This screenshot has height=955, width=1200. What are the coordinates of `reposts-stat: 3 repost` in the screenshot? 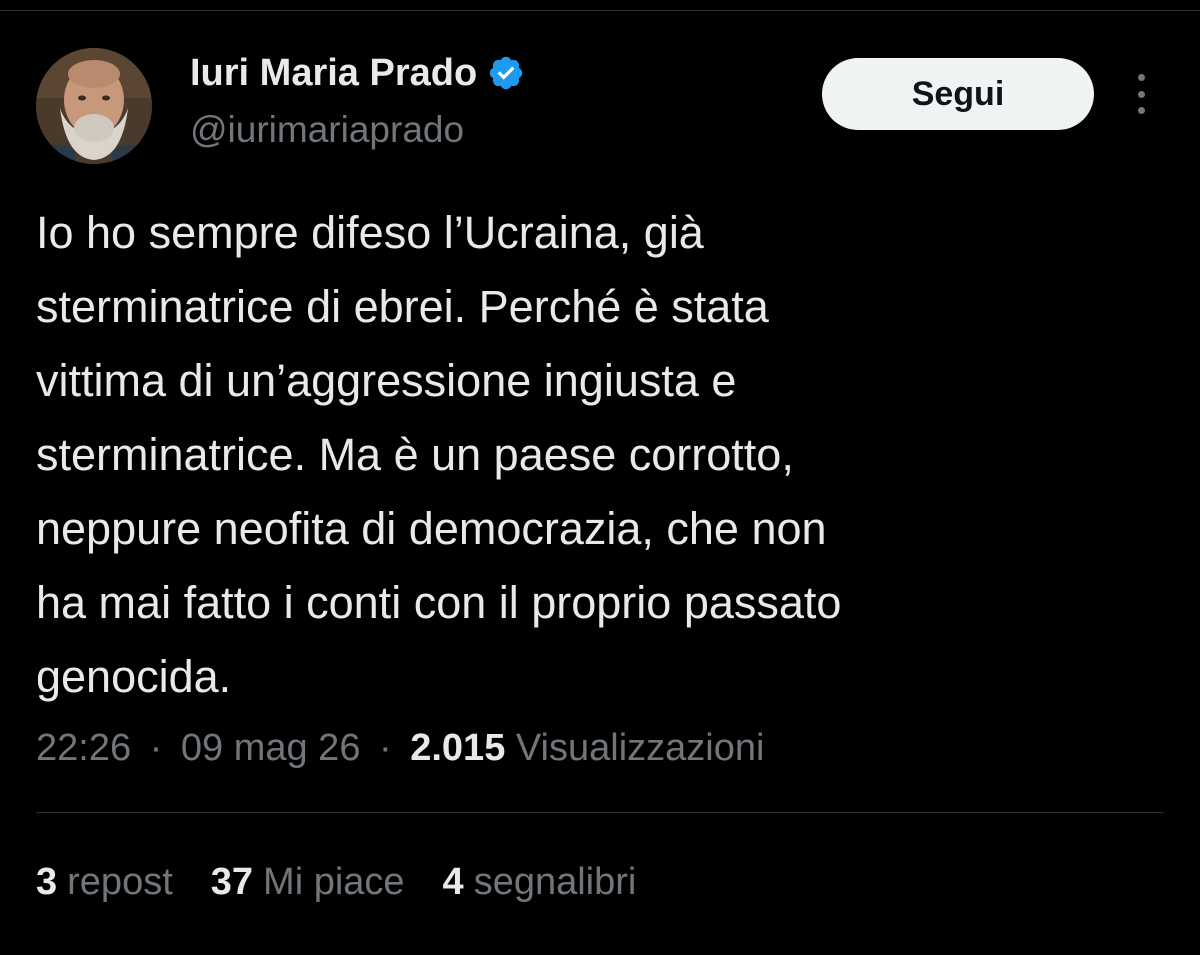 It's located at (104, 882).